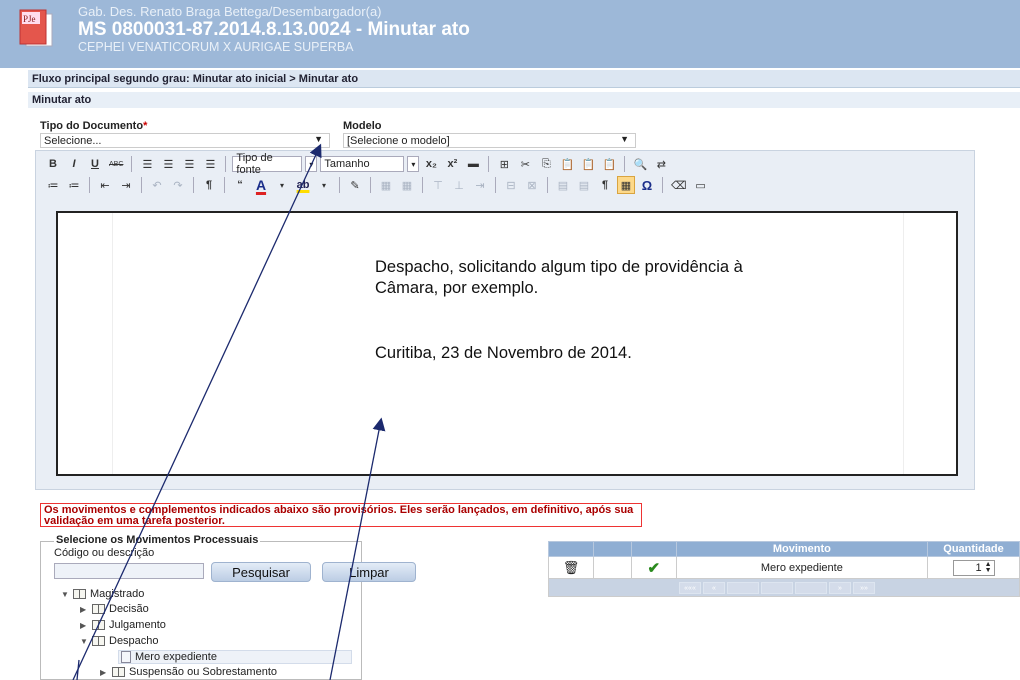  I want to click on cut-icon: ✂, so click(525, 164).